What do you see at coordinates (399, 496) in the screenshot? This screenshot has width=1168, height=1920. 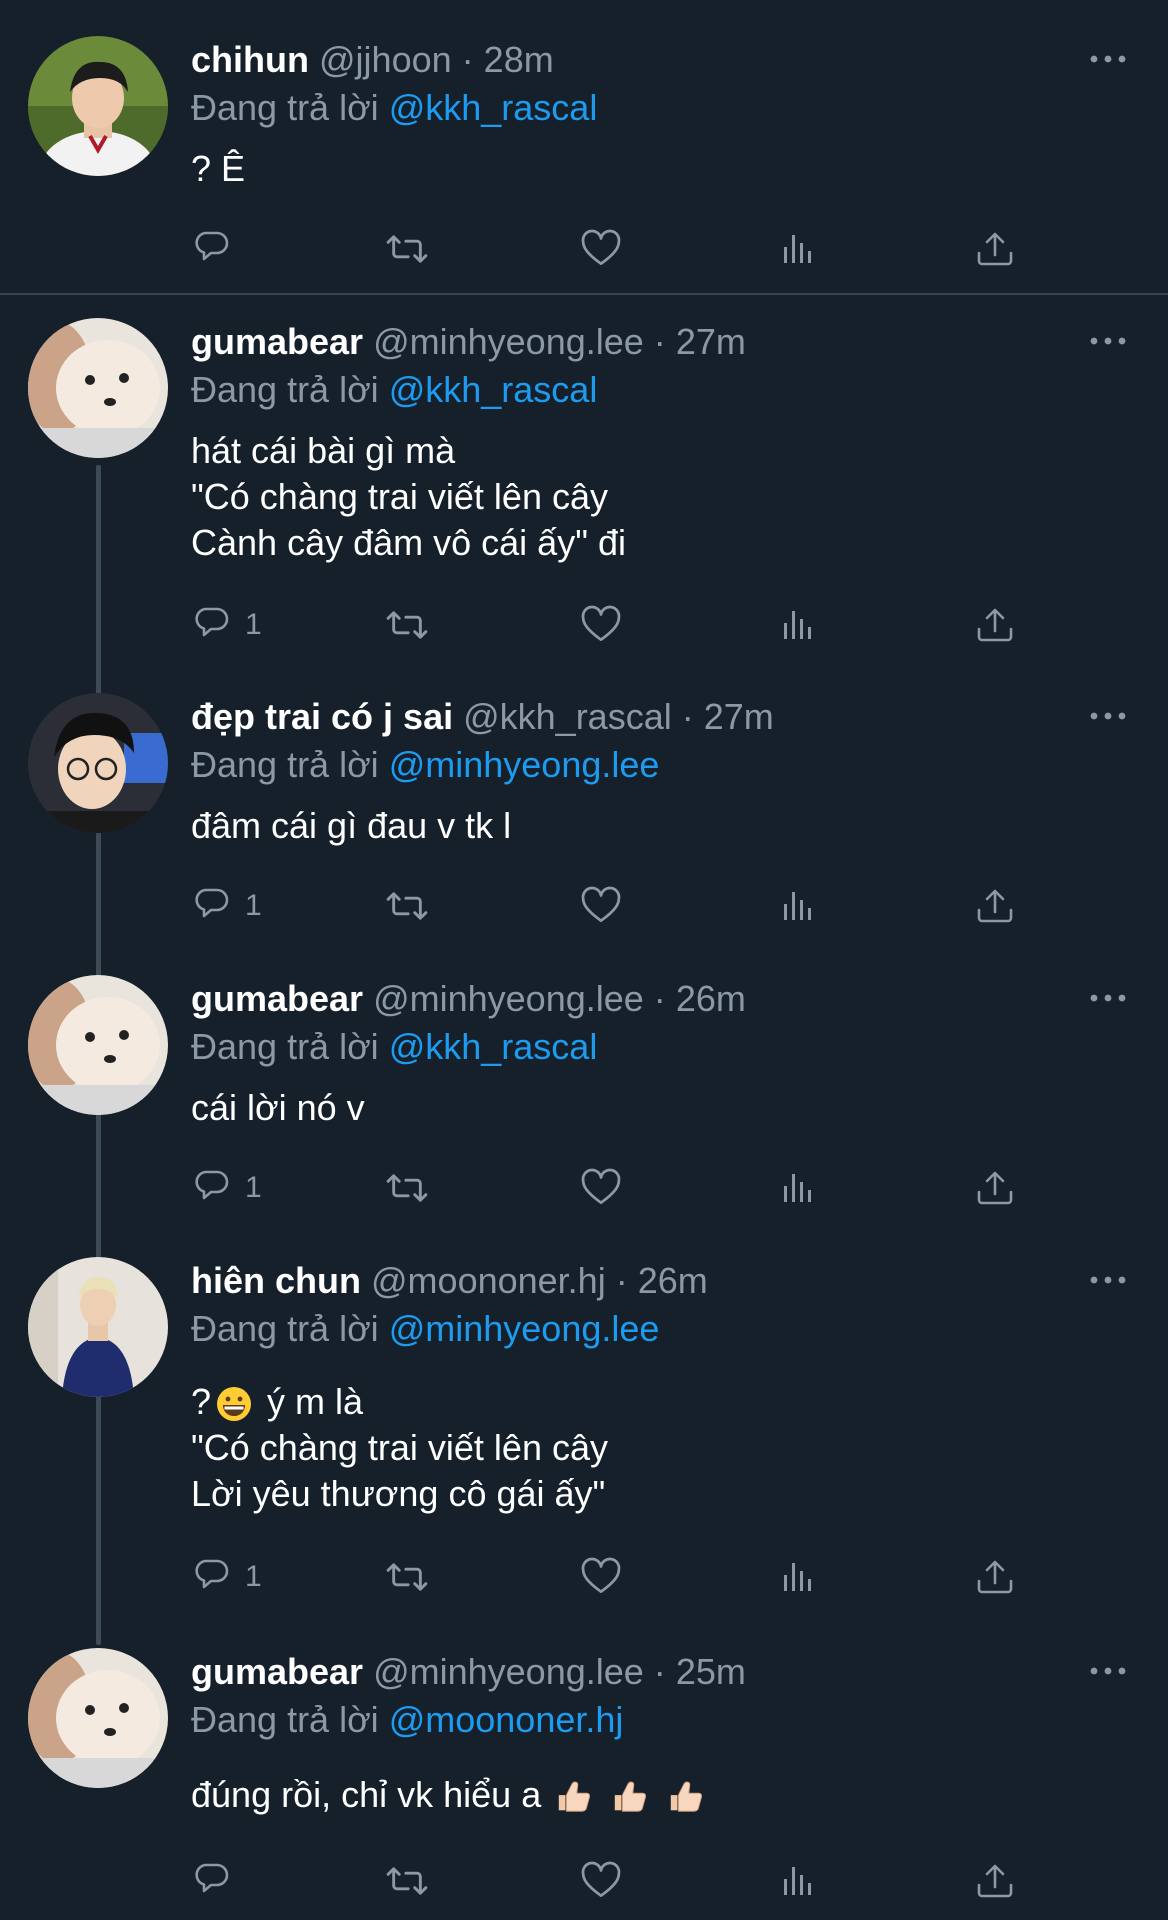 I see `tweet-text-line: "Có chàng trai viết lên cây` at bounding box center [399, 496].